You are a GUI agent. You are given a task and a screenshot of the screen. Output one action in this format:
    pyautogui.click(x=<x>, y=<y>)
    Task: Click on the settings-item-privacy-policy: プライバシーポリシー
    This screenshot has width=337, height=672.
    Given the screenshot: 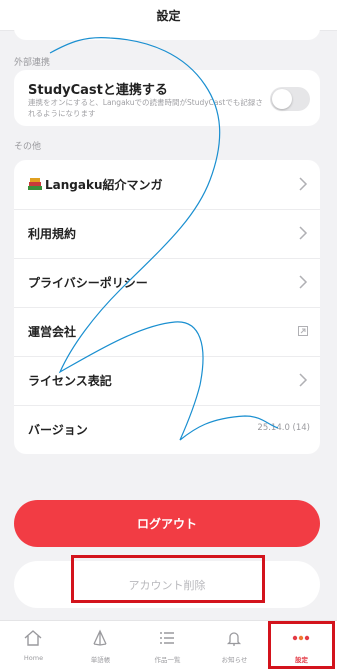 What is the action you would take?
    pyautogui.click(x=167, y=283)
    